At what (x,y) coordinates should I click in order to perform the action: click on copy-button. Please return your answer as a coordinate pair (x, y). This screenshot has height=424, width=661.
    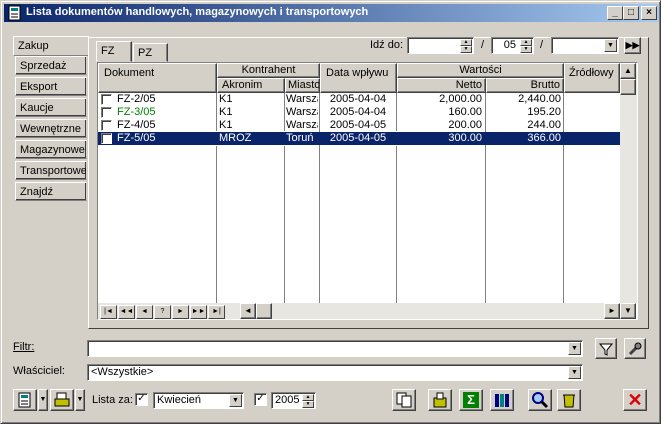
    Looking at the image, I should click on (404, 400).